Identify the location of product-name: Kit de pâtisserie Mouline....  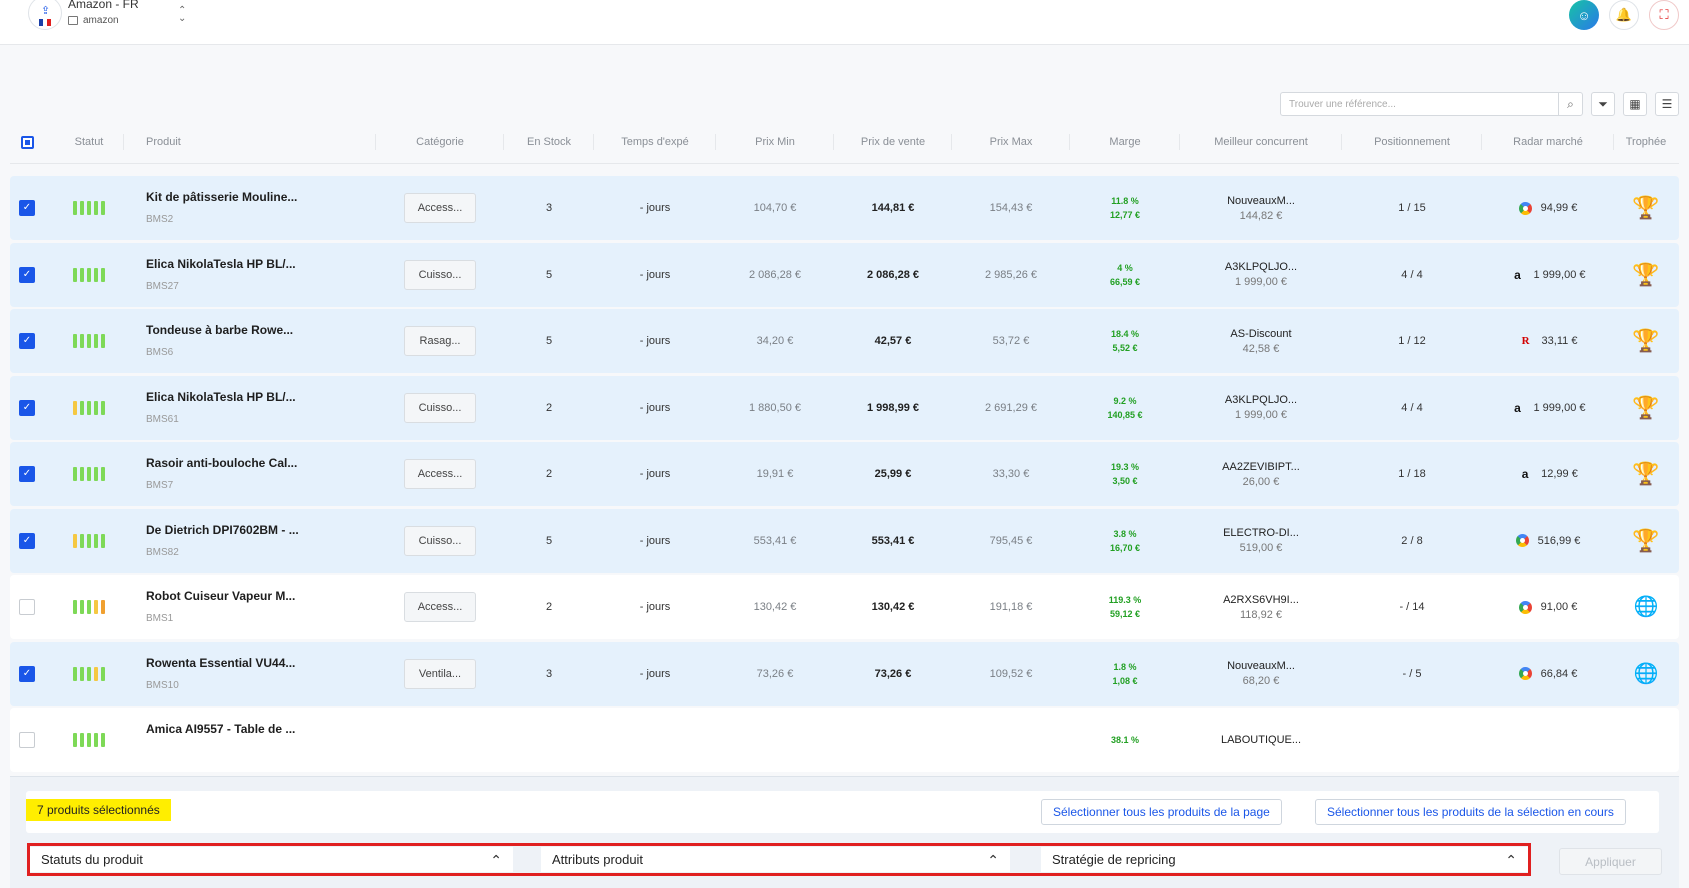
(221, 197).